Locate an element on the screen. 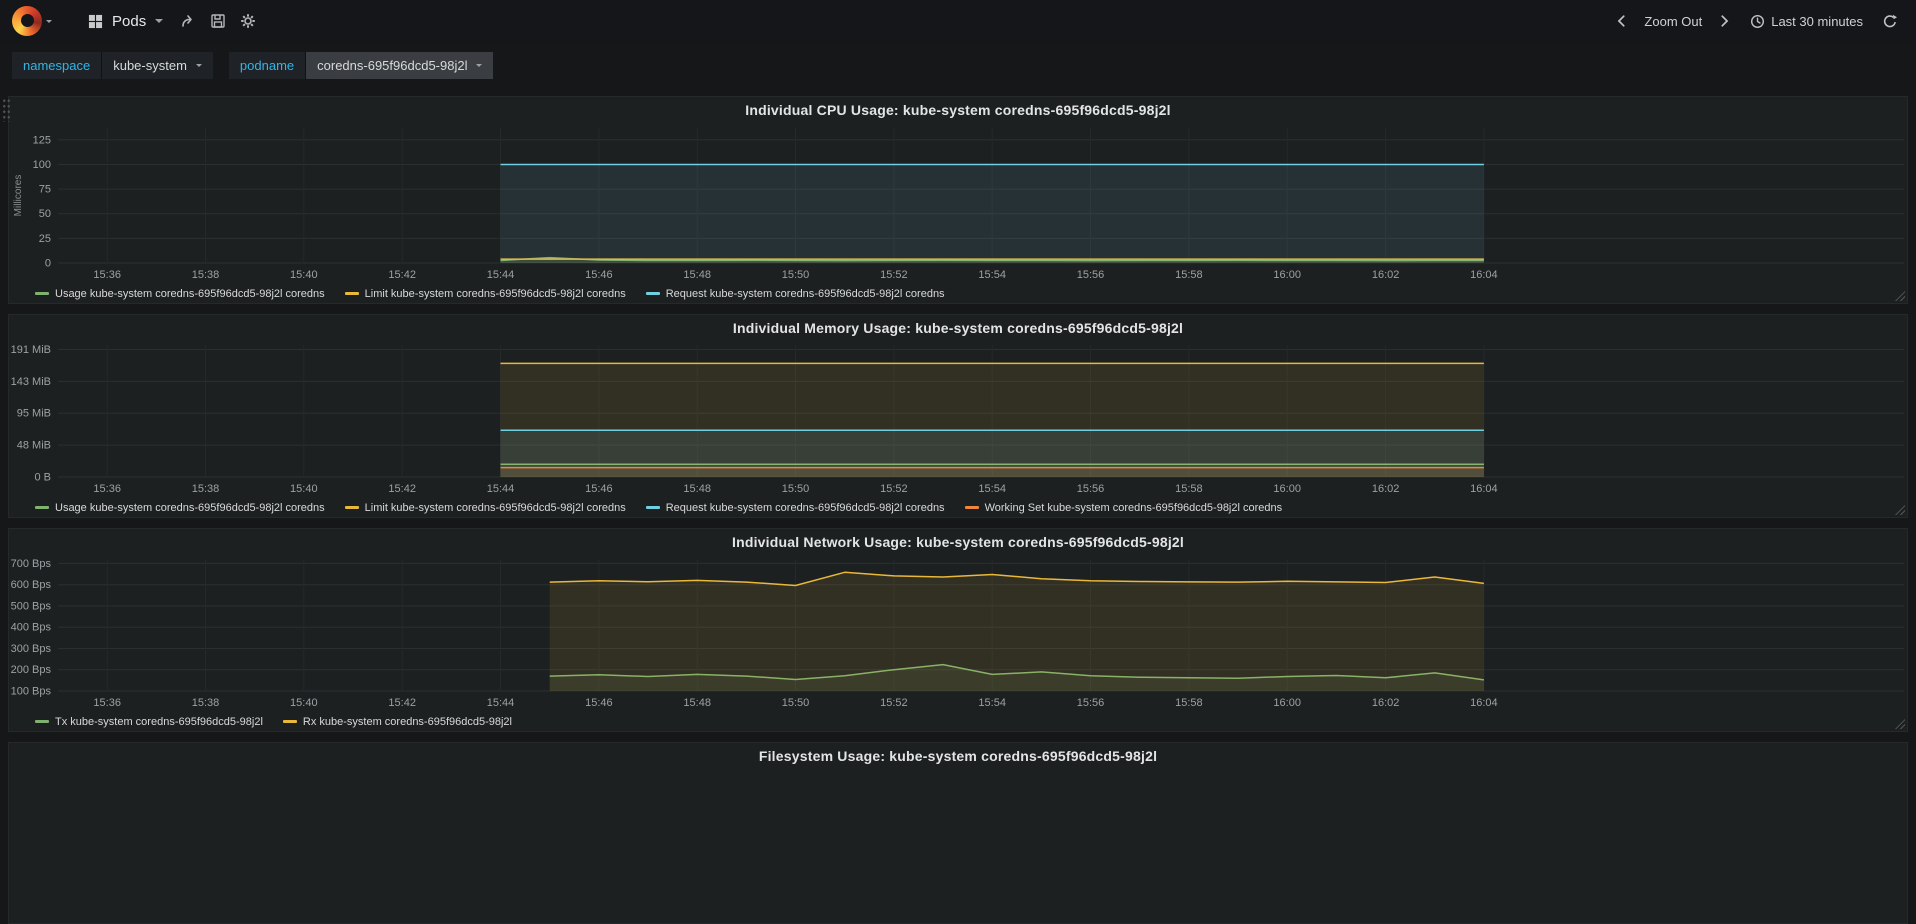 The height and width of the screenshot is (924, 1916). legend-series-label: Rx kube-system coredns-695f96dcd5-98j2l is located at coordinates (407, 721).